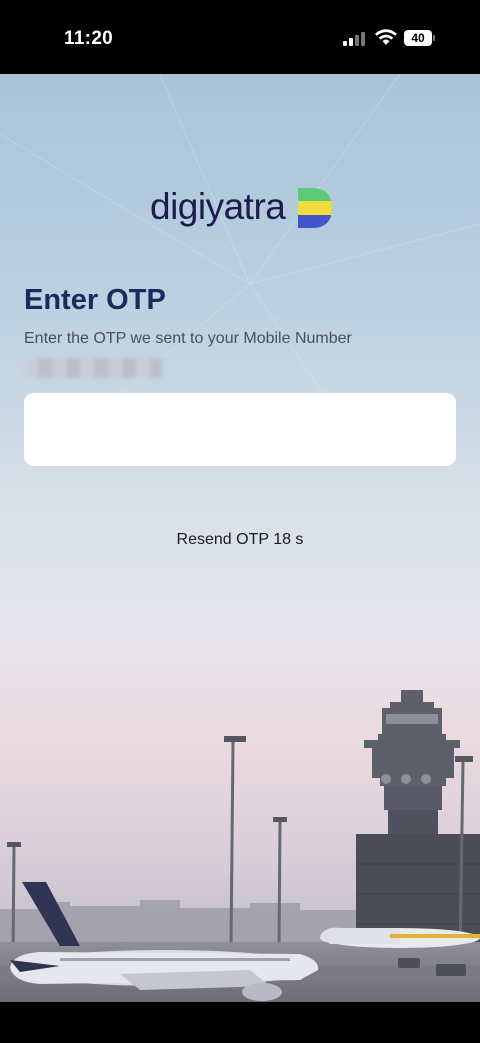  I want to click on page-title: Enter OTP, so click(95, 300).